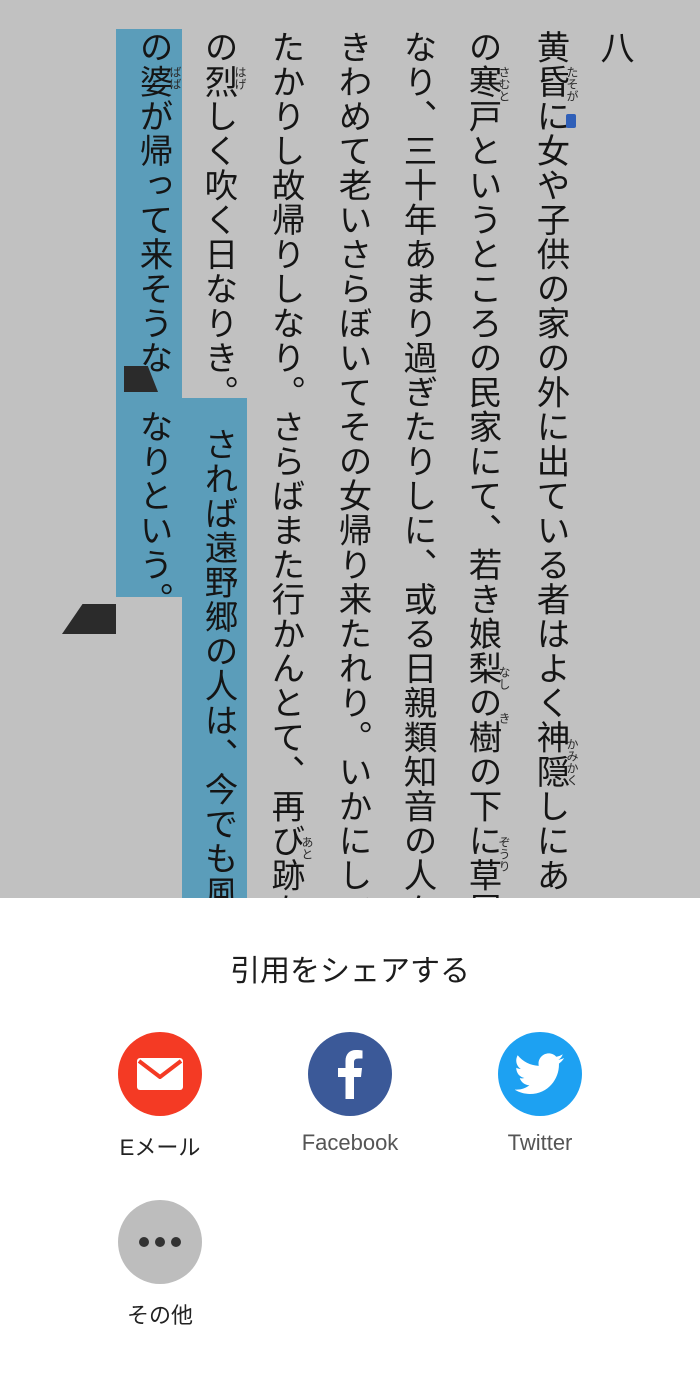  Describe the element at coordinates (350, 1142) in the screenshot. I see `share-label: Facebook` at that location.